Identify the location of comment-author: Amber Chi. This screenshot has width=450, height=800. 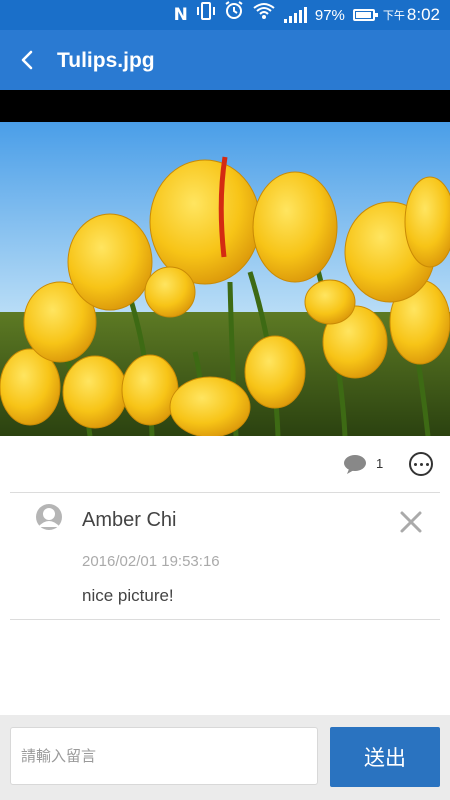
(129, 520).